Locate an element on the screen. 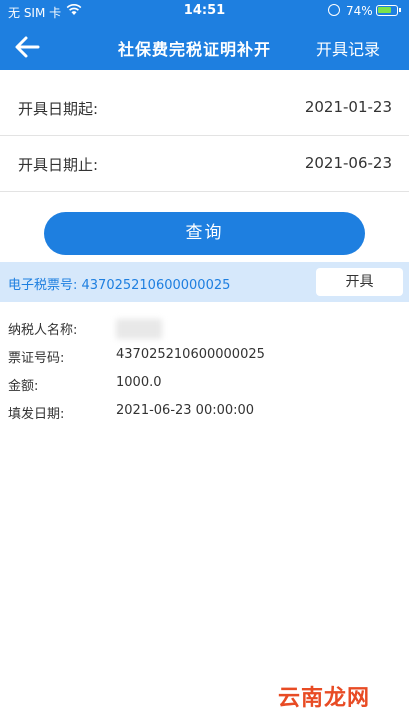 This screenshot has width=409, height=724. watermark: 云南龙网 is located at coordinates (324, 698).